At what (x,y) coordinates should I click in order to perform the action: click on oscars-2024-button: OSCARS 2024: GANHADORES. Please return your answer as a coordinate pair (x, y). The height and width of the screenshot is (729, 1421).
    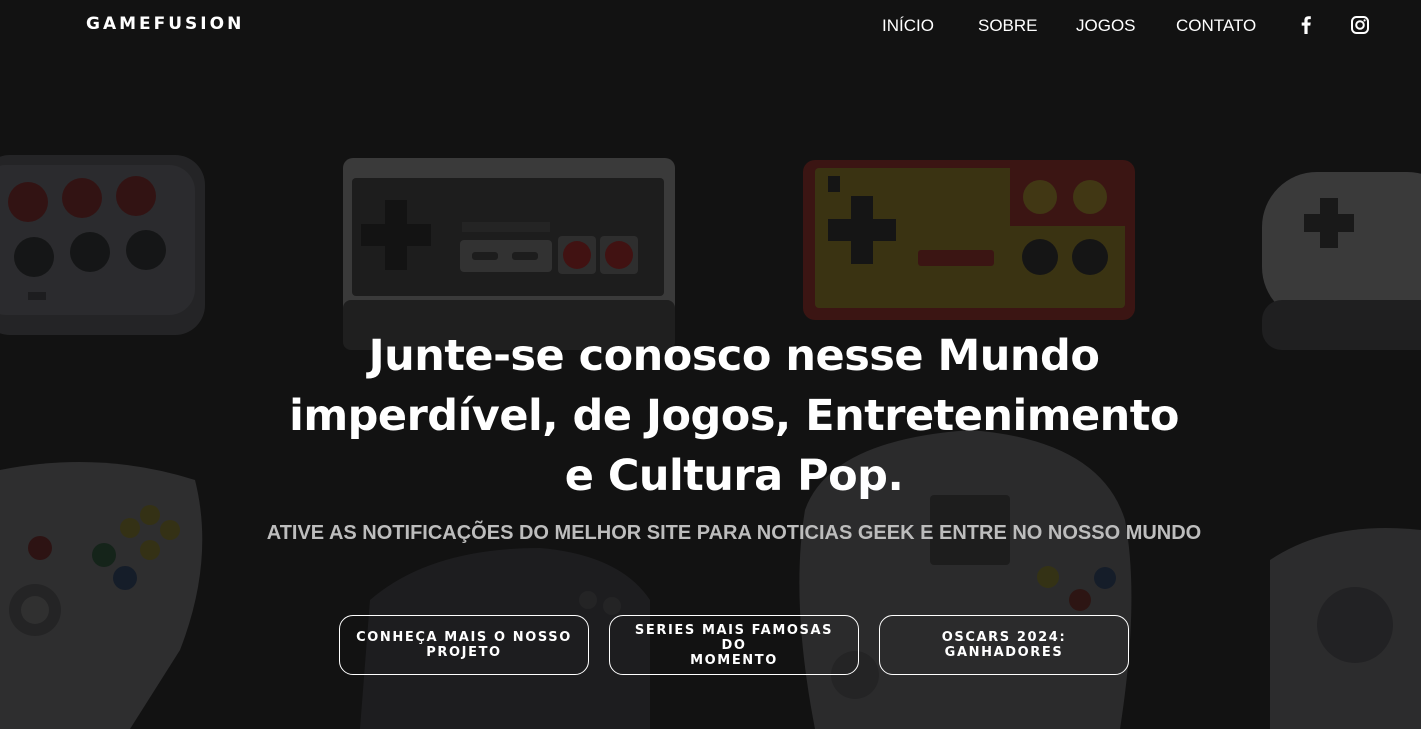
    Looking at the image, I should click on (1004, 645).